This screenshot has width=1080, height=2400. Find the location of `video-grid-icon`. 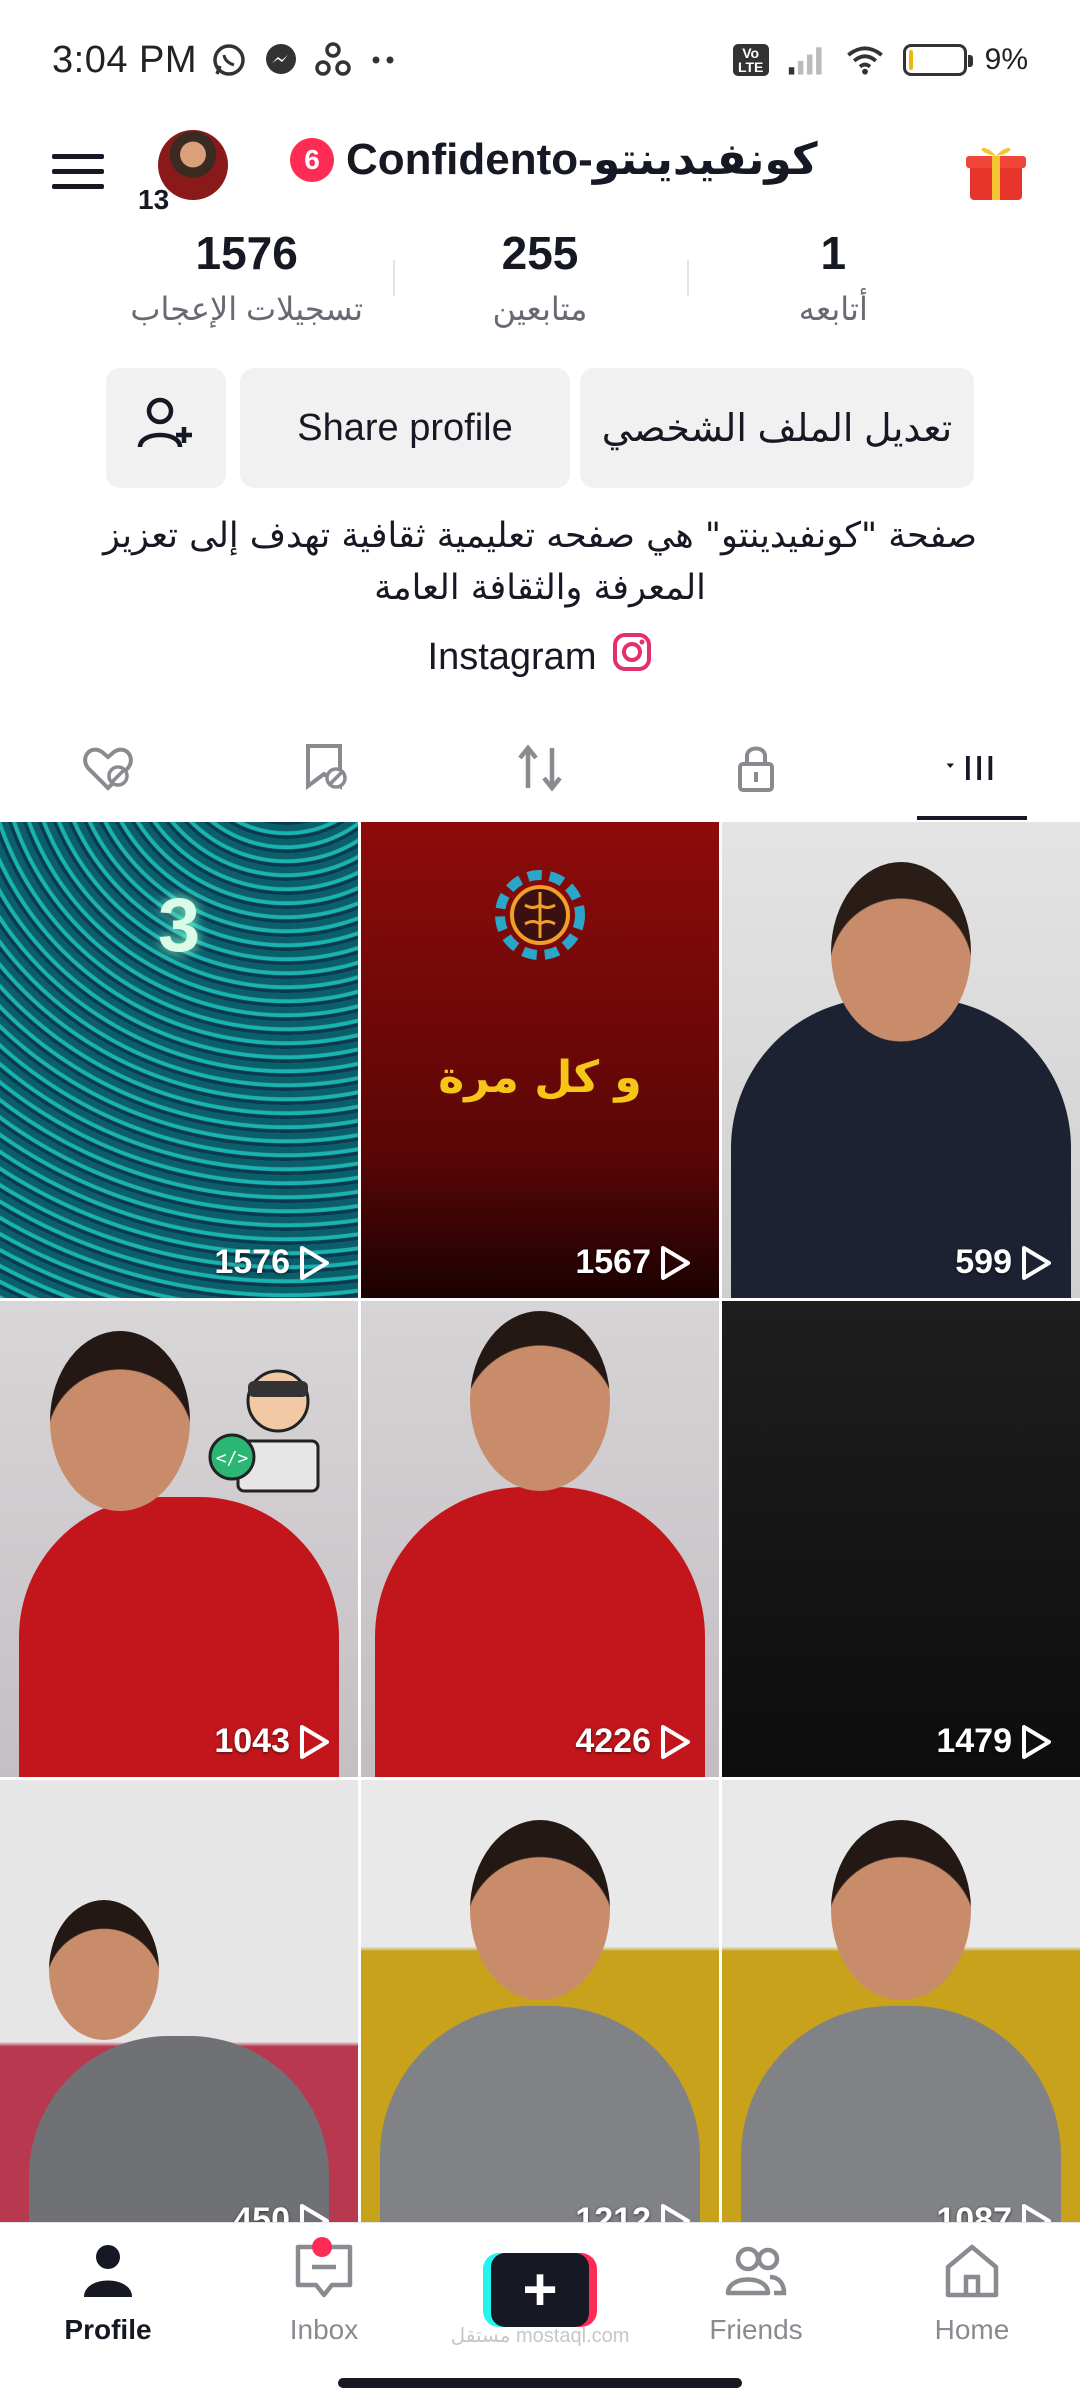

video-grid-icon is located at coordinates (972, 770).